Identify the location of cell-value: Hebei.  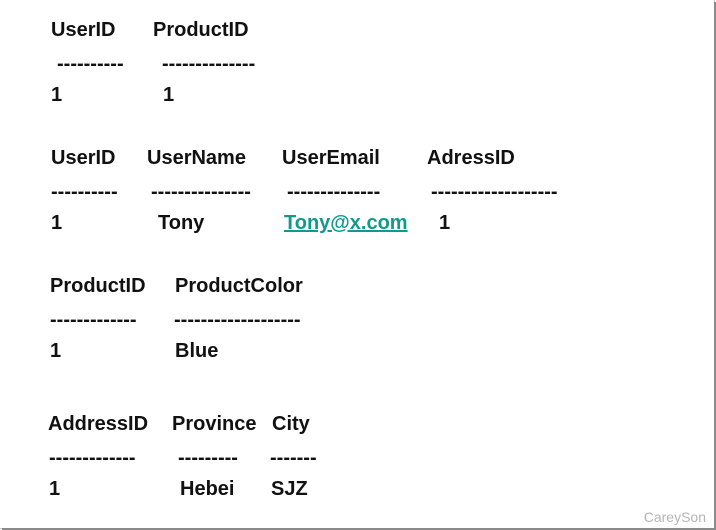
(207, 489).